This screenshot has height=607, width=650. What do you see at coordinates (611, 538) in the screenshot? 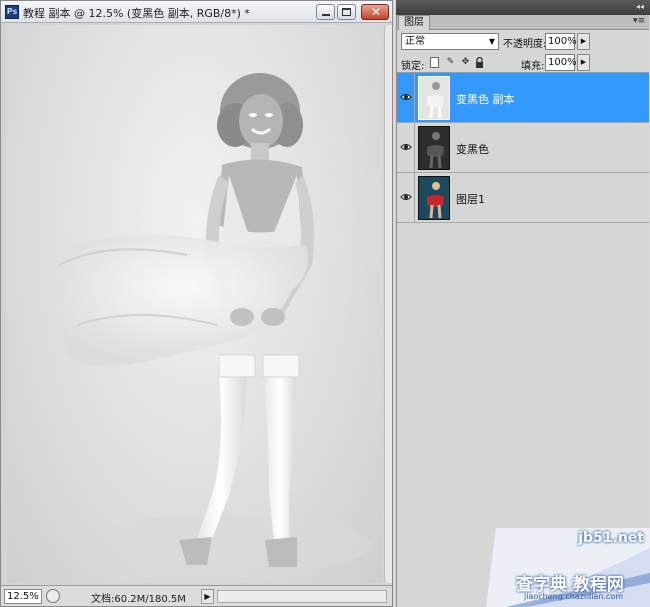
I see `watermark-site: jb51.net` at bounding box center [611, 538].